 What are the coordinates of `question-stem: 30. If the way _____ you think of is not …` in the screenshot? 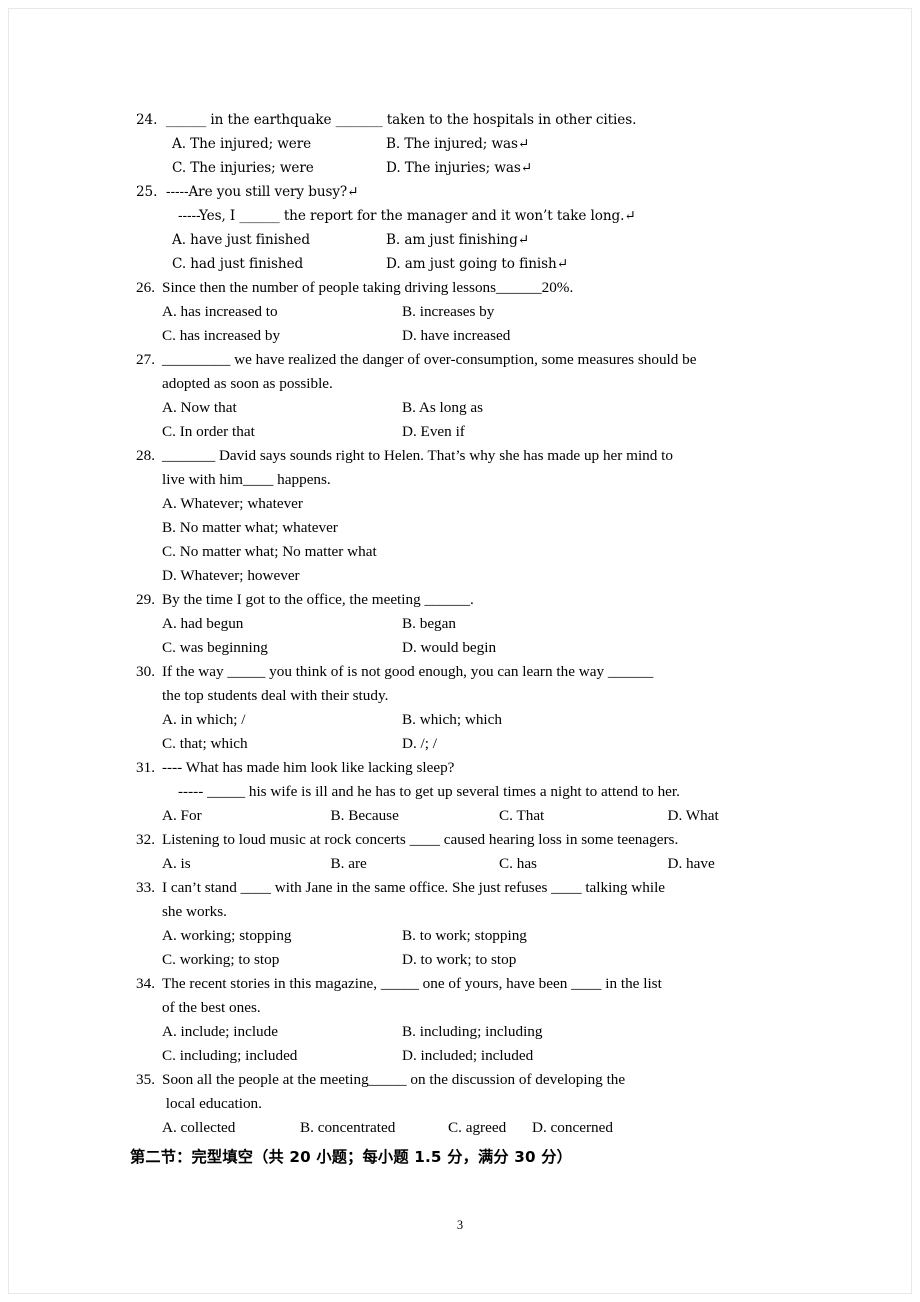 It's located at (486, 672).